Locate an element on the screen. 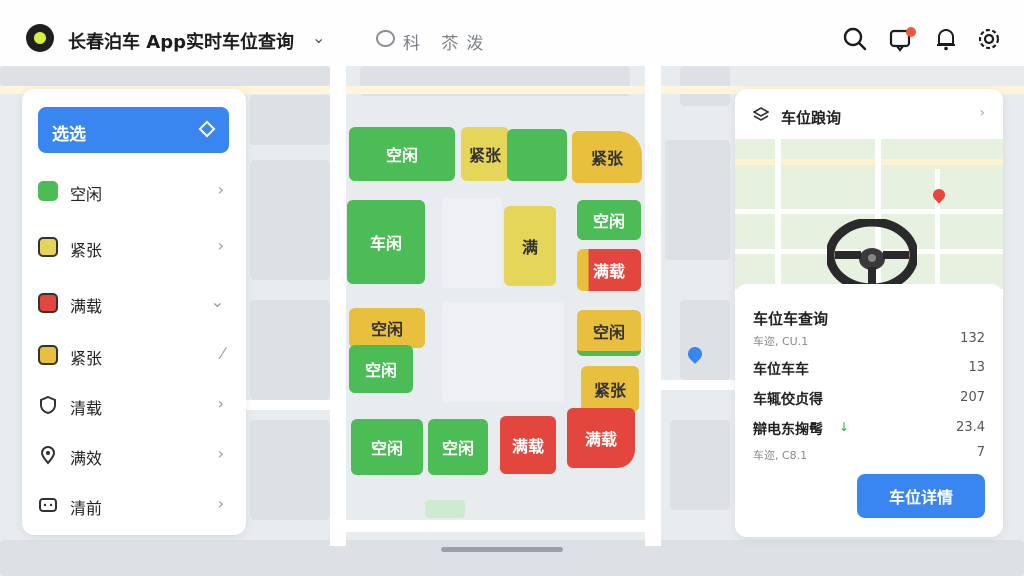 The image size is (1024, 576). stat-row: 车迩, CU.1 132 is located at coordinates (869, 341).